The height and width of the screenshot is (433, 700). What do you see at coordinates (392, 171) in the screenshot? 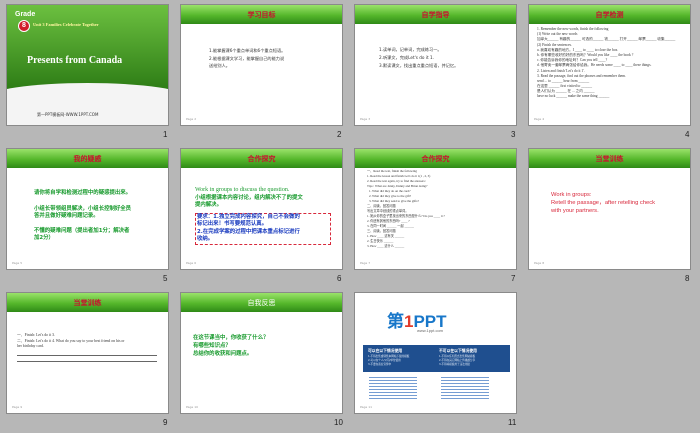
I see `slide-text-line: 一、Read the text, finish the following` at bounding box center [392, 171].